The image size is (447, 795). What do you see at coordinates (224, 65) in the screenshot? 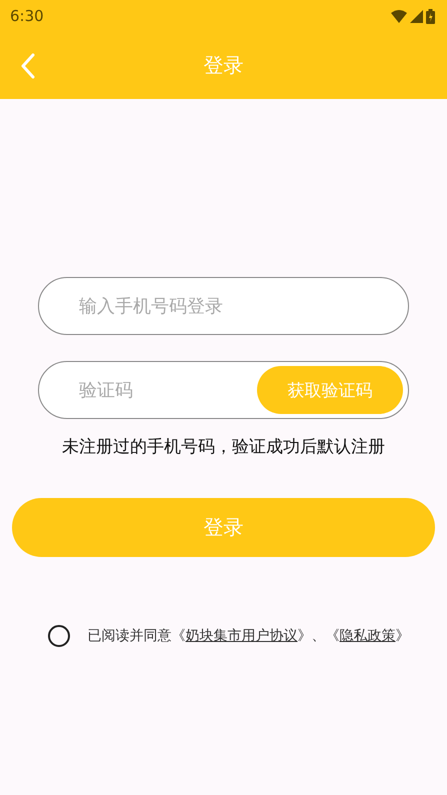
I see `page-title: 登录` at bounding box center [224, 65].